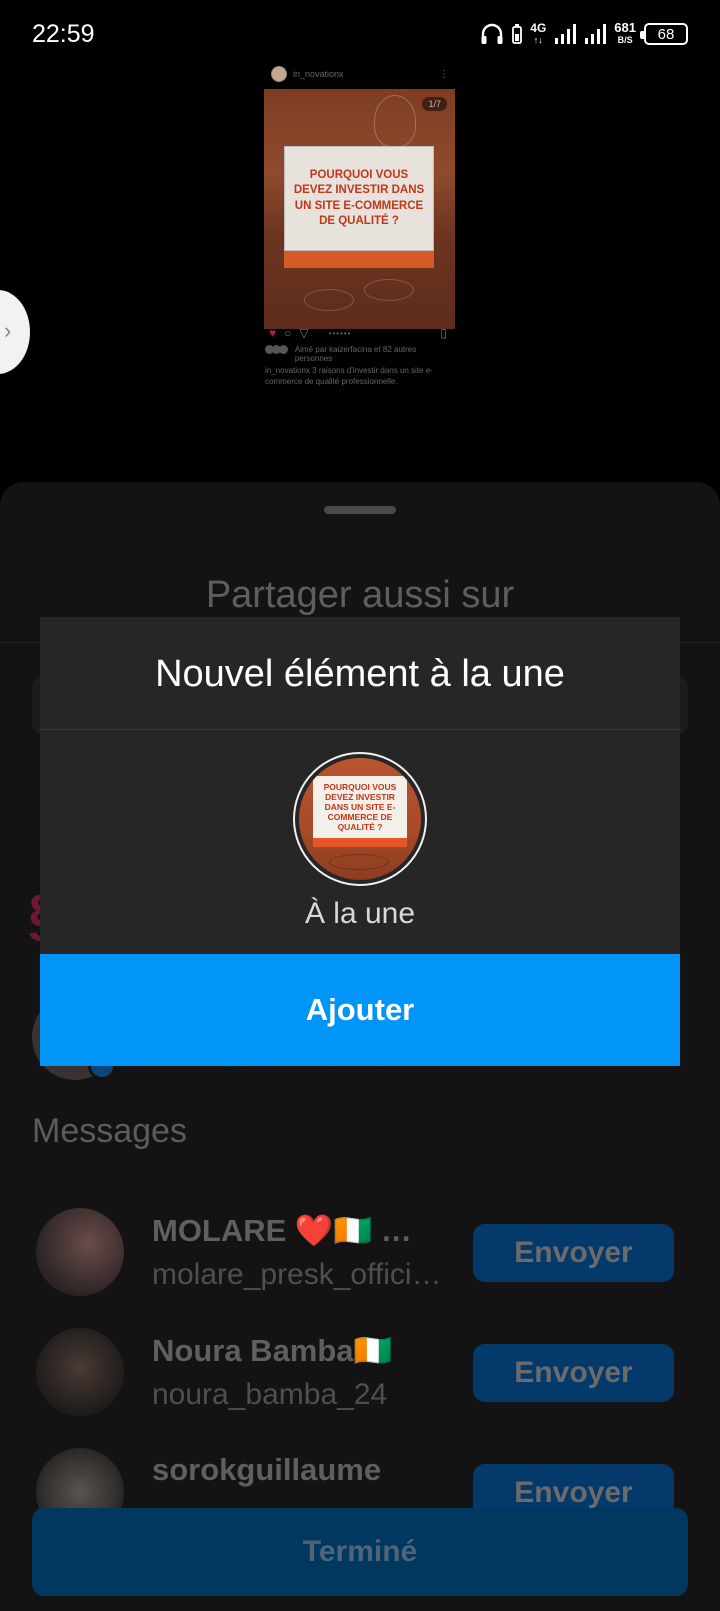 This screenshot has width=720, height=1611. What do you see at coordinates (360, 674) in the screenshot?
I see `dialog-title: Nouvel élément à la une` at bounding box center [360, 674].